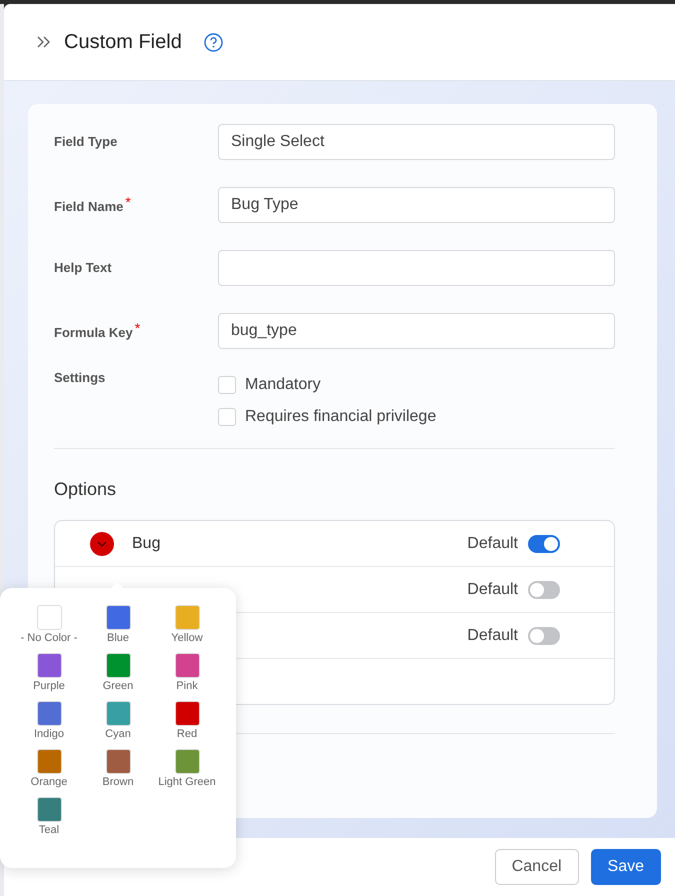 Image resolution: width=675 pixels, height=896 pixels. I want to click on cancel-button: Cancel, so click(536, 867).